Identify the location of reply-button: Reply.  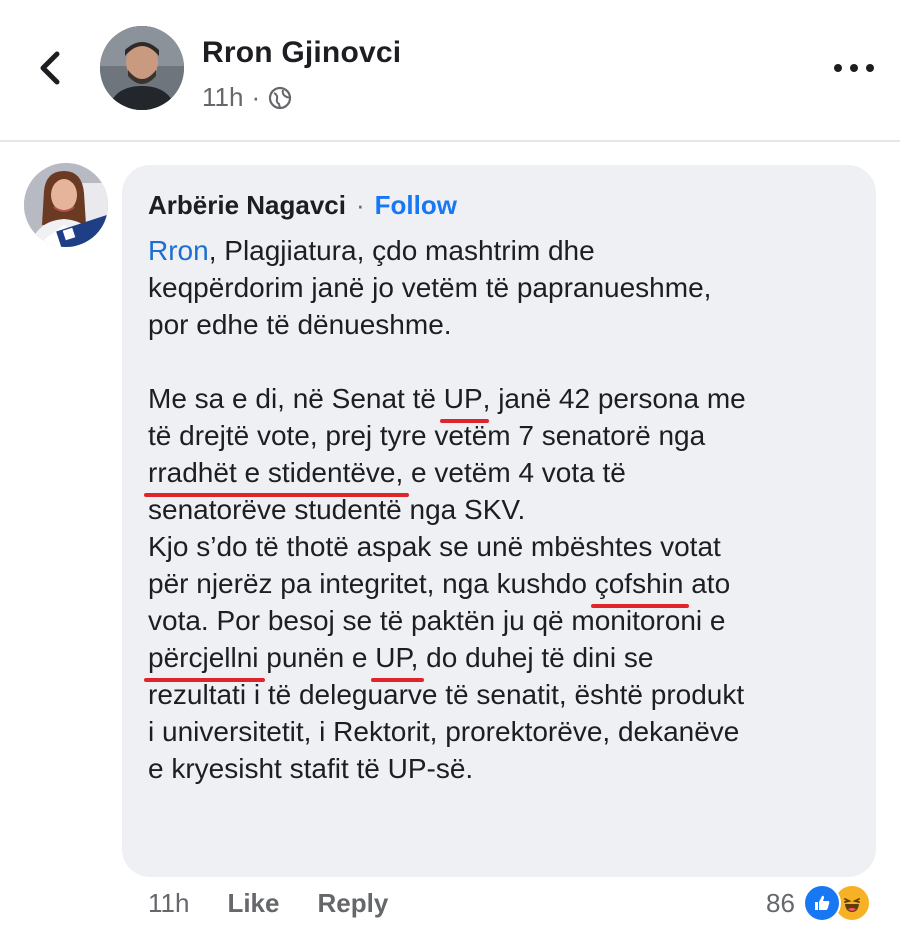
(352, 903).